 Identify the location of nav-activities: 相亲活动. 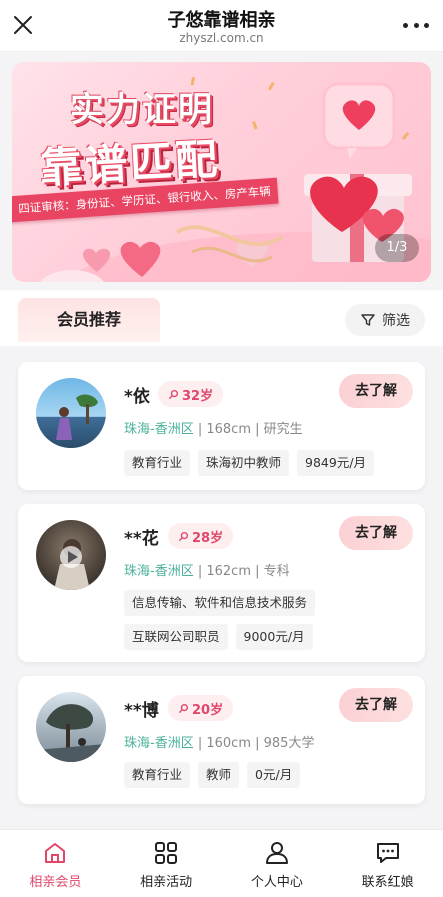
(166, 863).